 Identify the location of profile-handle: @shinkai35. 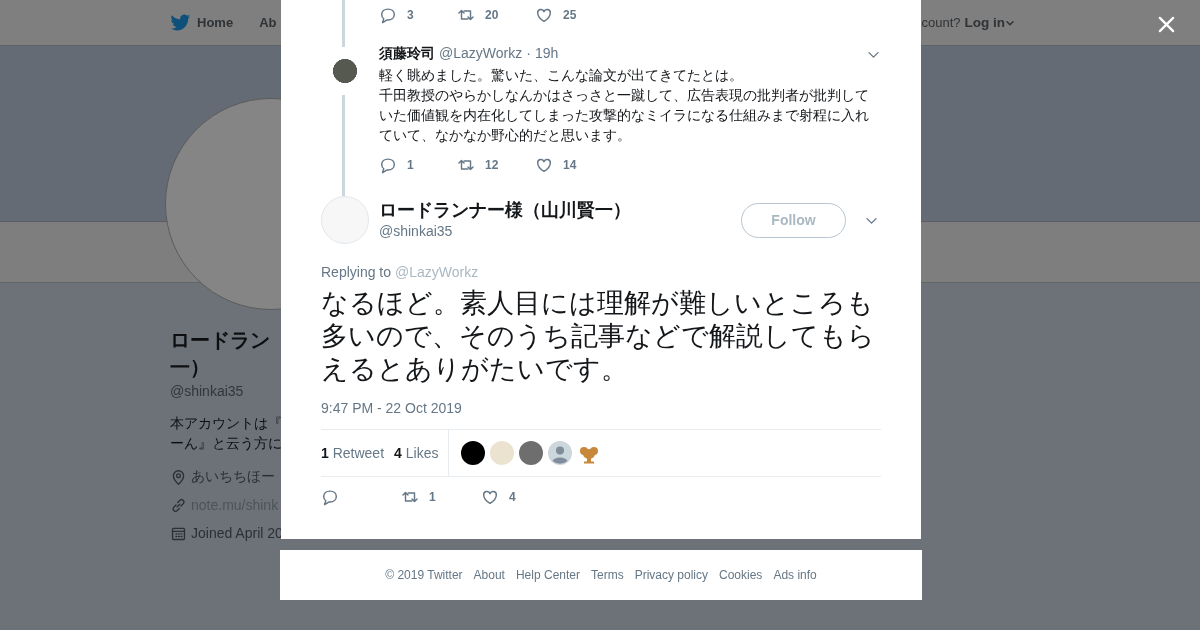
(207, 391).